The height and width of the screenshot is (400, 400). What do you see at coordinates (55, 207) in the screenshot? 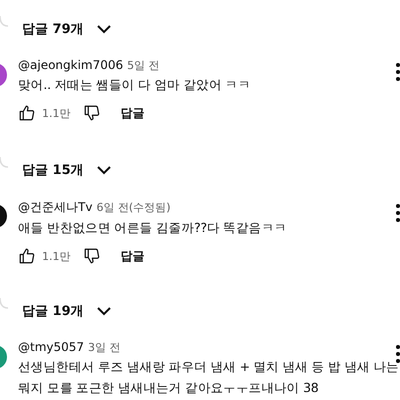
I see `comment-author: @건준세나Tv` at bounding box center [55, 207].